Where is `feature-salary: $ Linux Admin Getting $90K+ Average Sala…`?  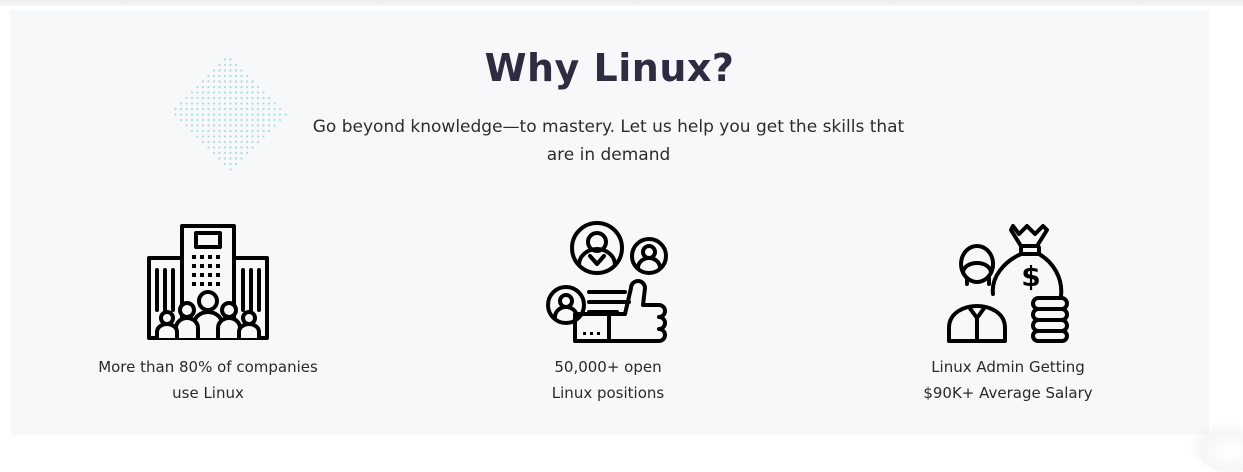 feature-salary: $ Linux Admin Getting $90K+ Average Sala… is located at coordinates (1008, 313).